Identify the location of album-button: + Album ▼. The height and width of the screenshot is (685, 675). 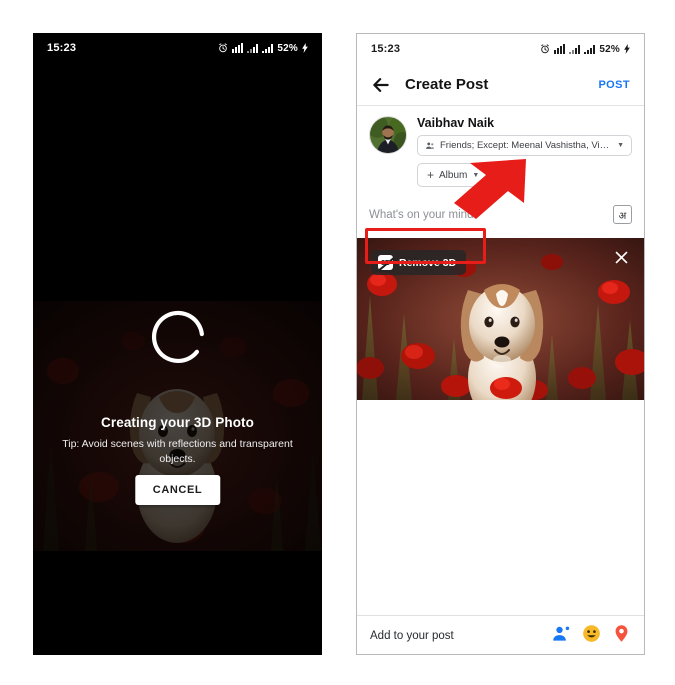
(453, 175).